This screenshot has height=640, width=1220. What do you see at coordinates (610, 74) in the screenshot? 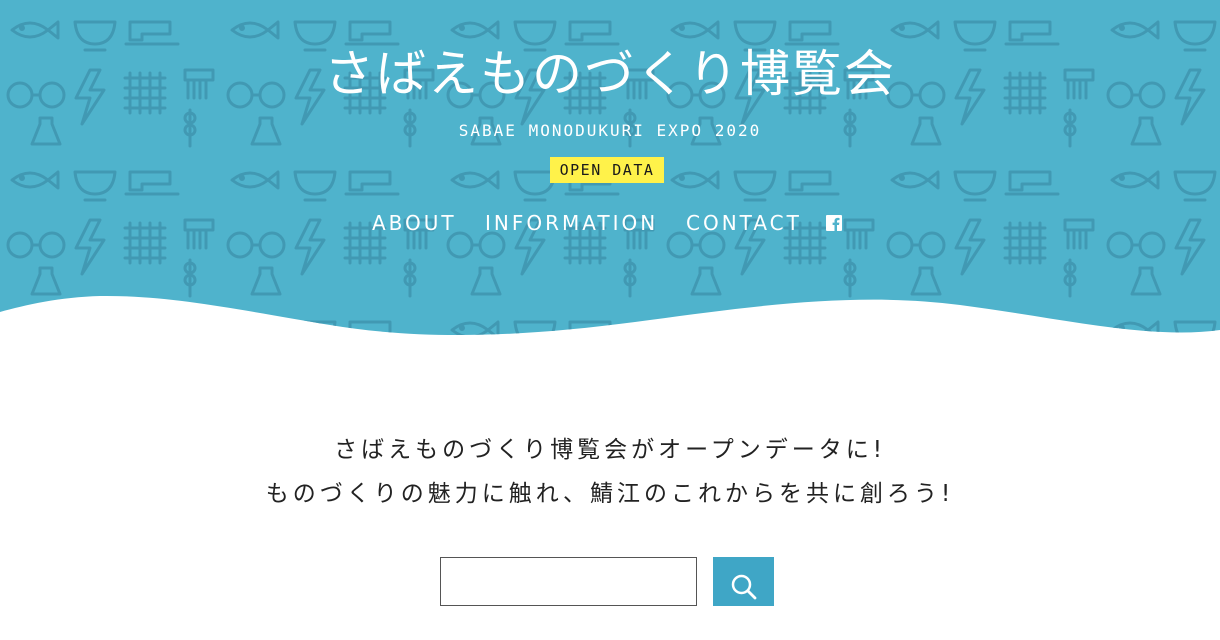
I see `site-title: さばえものづくり博覧会` at bounding box center [610, 74].